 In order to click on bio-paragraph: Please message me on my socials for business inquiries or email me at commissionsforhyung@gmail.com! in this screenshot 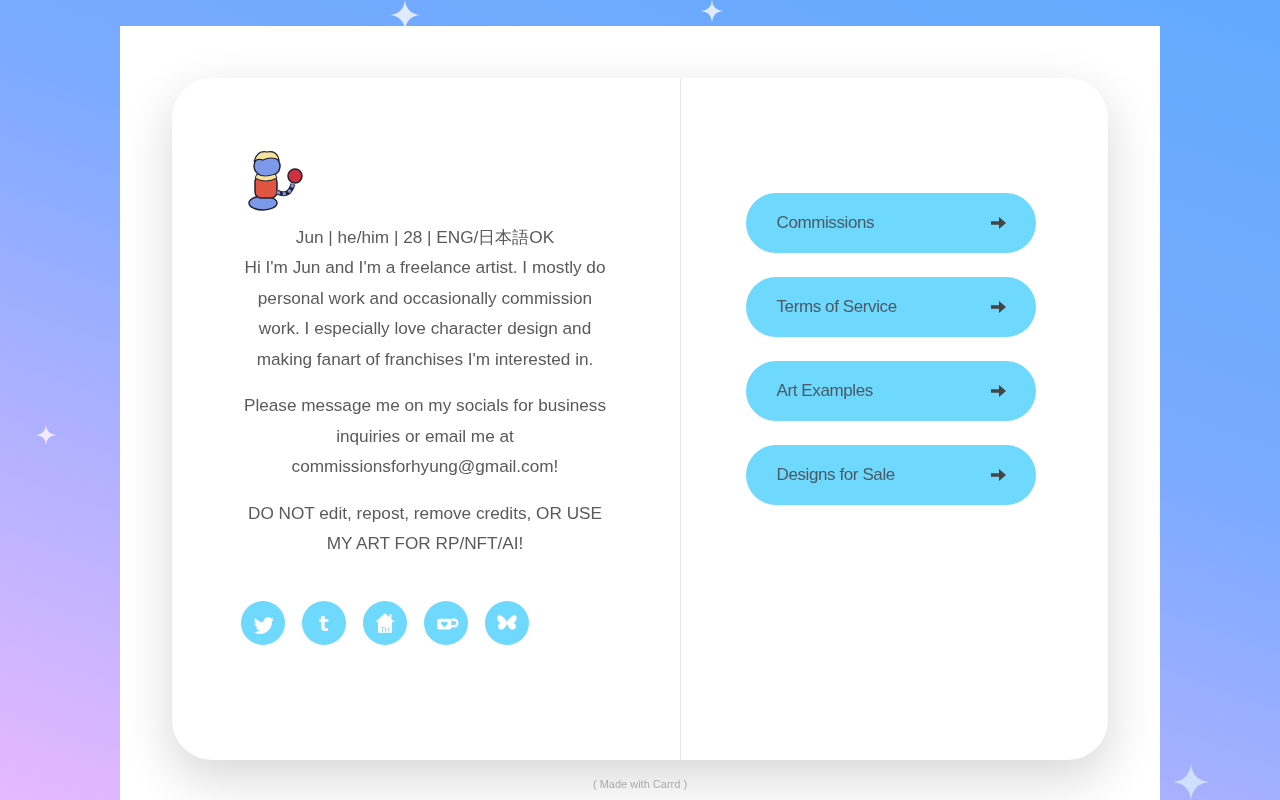, I will do `click(425, 436)`.